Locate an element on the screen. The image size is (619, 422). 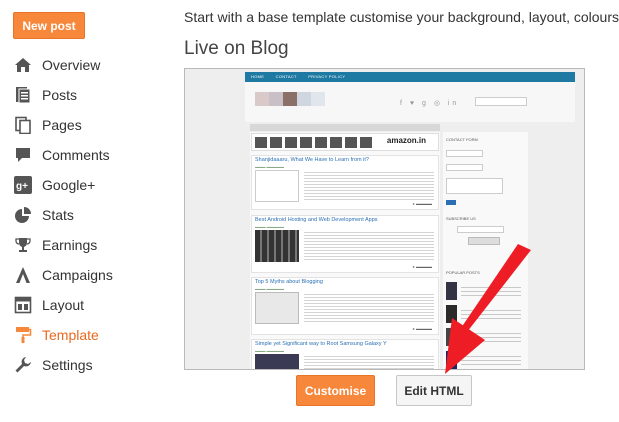
svg-text: g+ is located at coordinates (22, 186).